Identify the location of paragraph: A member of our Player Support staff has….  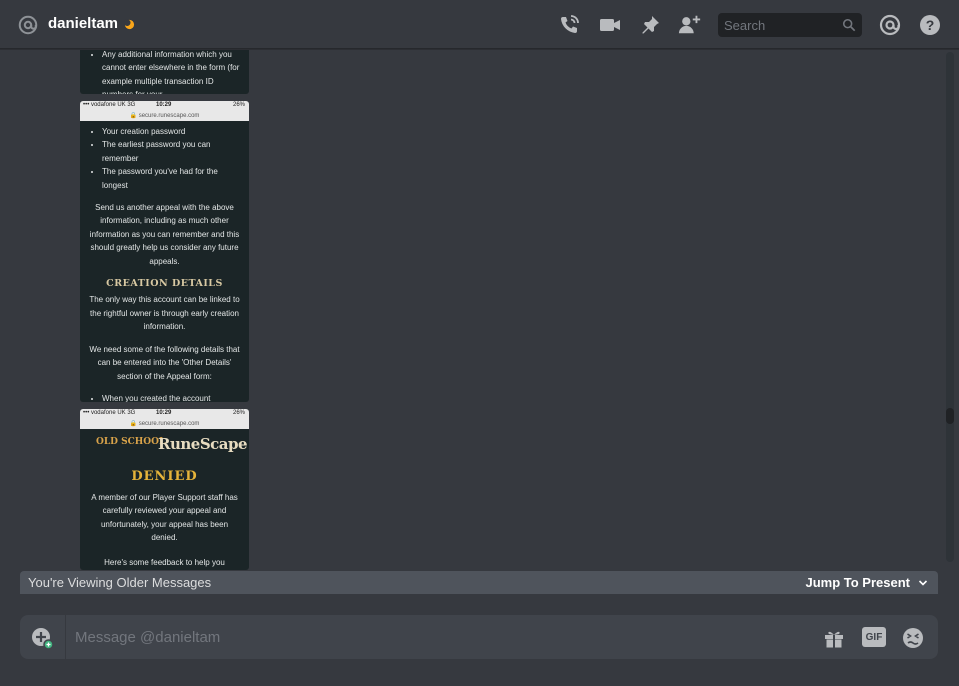
(164, 518).